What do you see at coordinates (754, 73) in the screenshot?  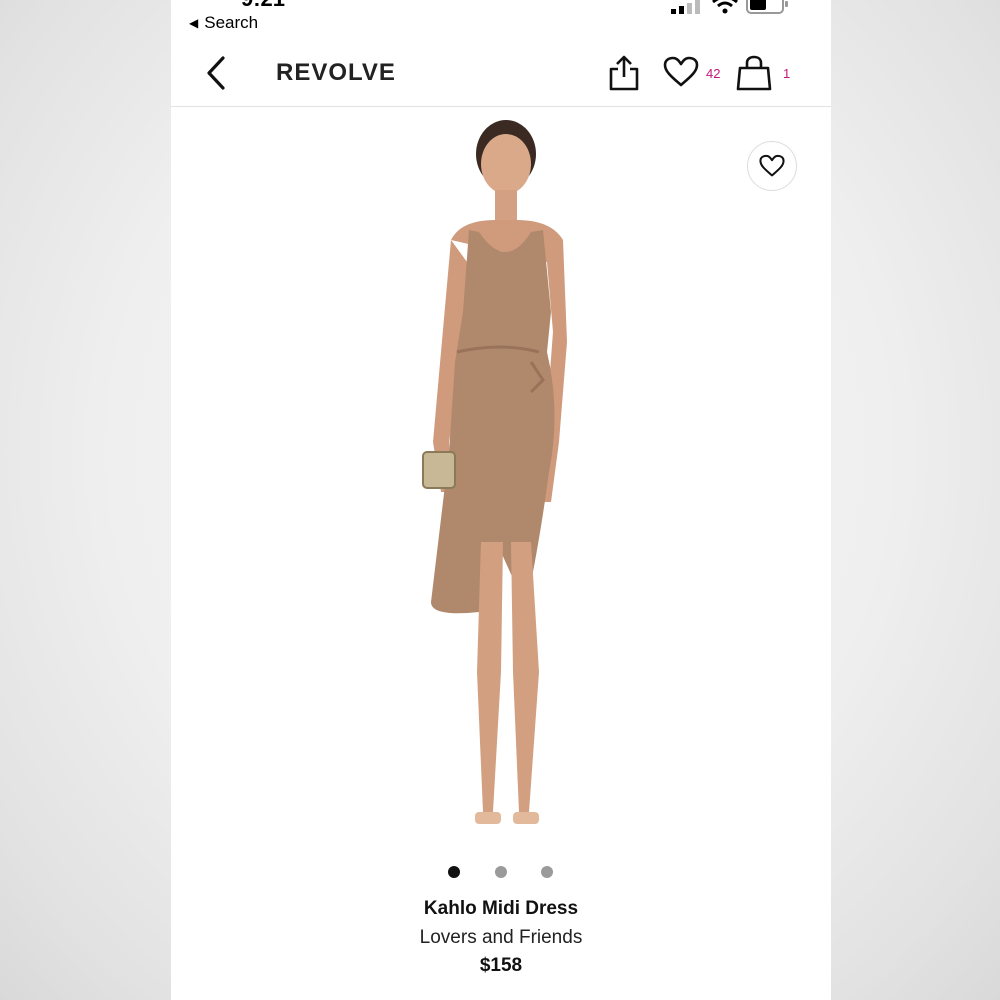 I see `shopping-bag-icon` at bounding box center [754, 73].